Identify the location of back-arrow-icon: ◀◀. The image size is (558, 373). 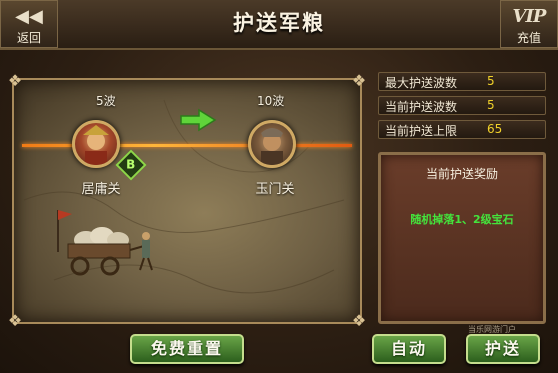
(29, 16).